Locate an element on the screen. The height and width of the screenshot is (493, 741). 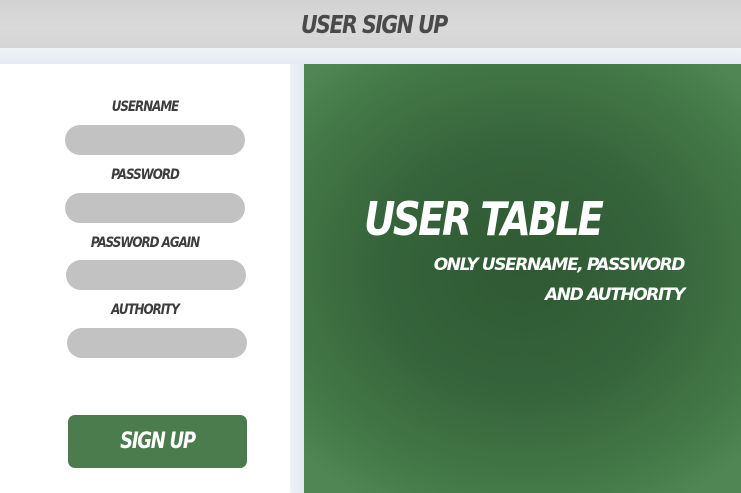
password-input is located at coordinates (155, 208).